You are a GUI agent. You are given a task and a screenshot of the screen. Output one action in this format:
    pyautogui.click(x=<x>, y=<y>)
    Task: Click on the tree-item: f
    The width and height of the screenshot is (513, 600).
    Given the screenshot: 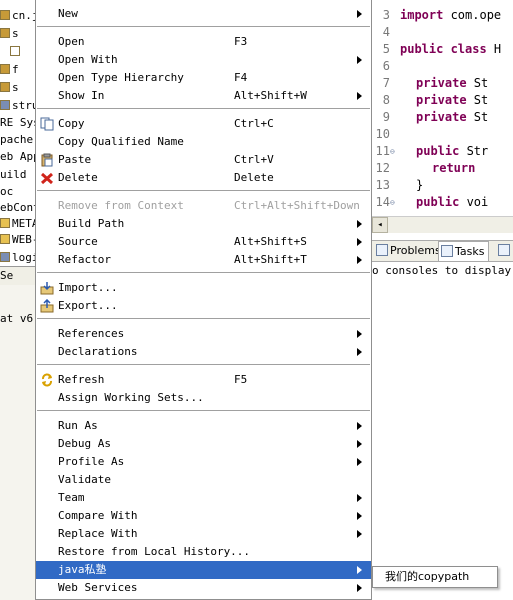 What is the action you would take?
    pyautogui.click(x=9, y=70)
    